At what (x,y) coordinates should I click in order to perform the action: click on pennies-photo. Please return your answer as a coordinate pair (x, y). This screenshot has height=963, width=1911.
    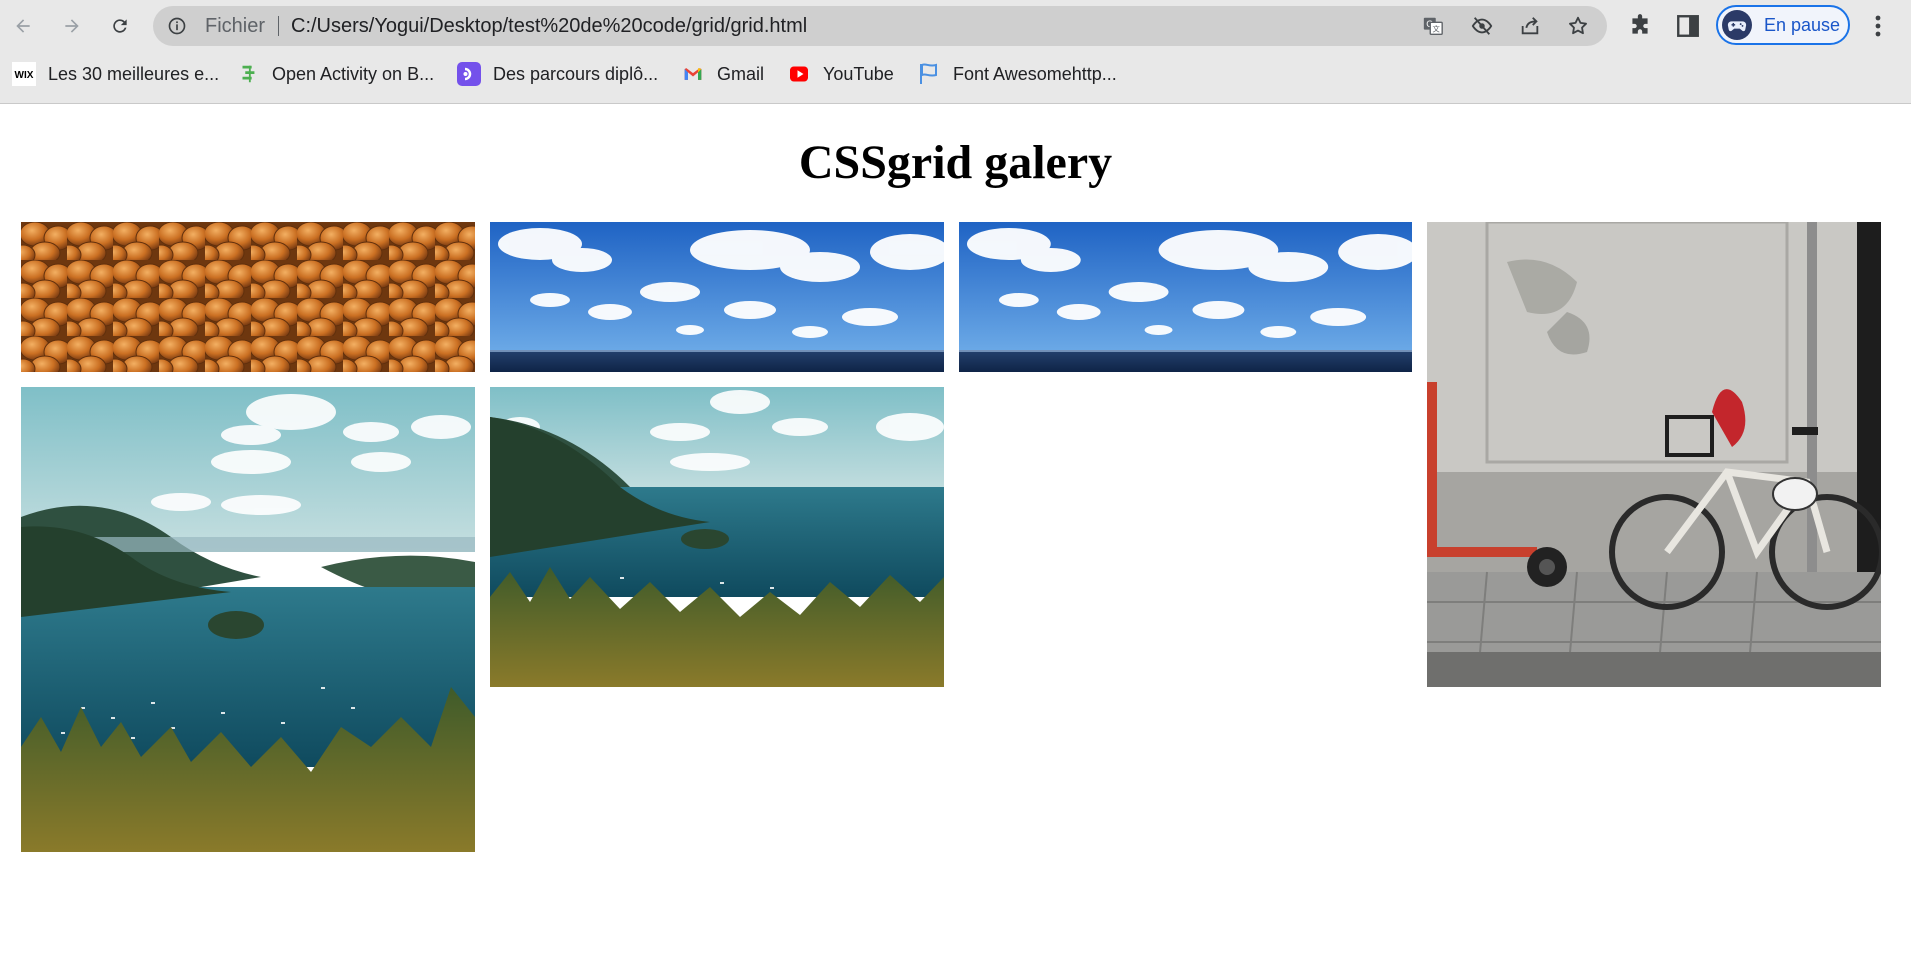
    Looking at the image, I should click on (248, 297).